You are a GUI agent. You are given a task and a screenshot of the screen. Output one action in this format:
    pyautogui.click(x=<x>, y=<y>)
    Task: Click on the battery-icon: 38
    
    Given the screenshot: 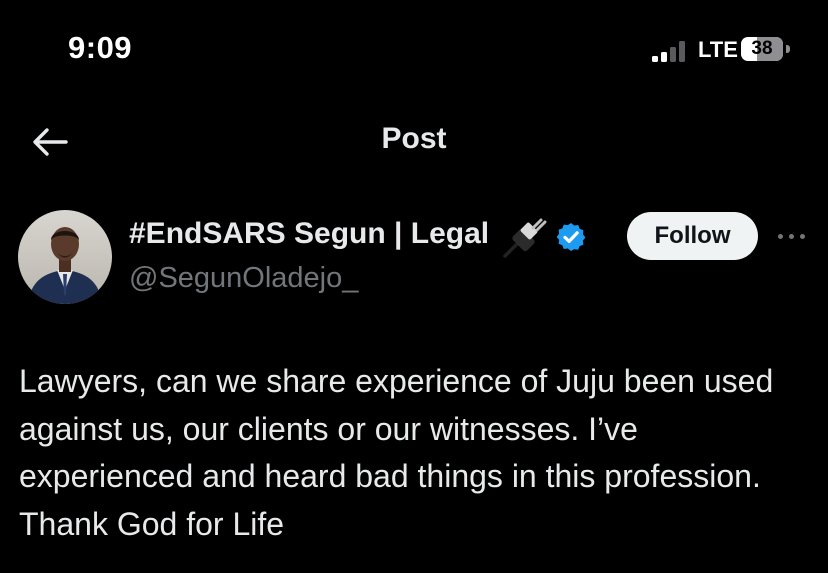 What is the action you would take?
    pyautogui.click(x=762, y=49)
    